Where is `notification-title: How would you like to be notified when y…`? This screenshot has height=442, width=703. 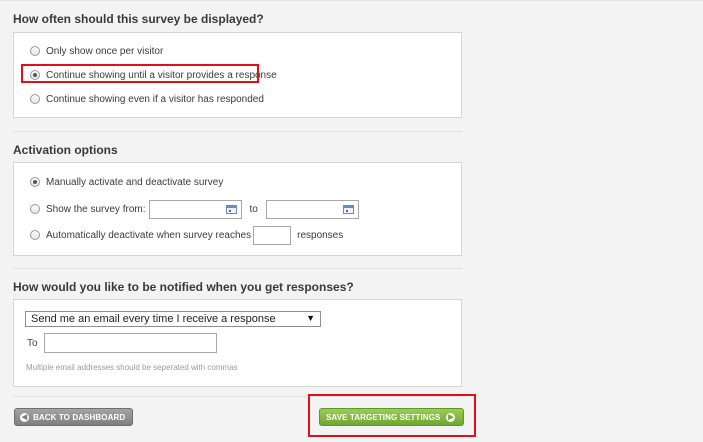 notification-title: How would you like to be notified when y… is located at coordinates (183, 287).